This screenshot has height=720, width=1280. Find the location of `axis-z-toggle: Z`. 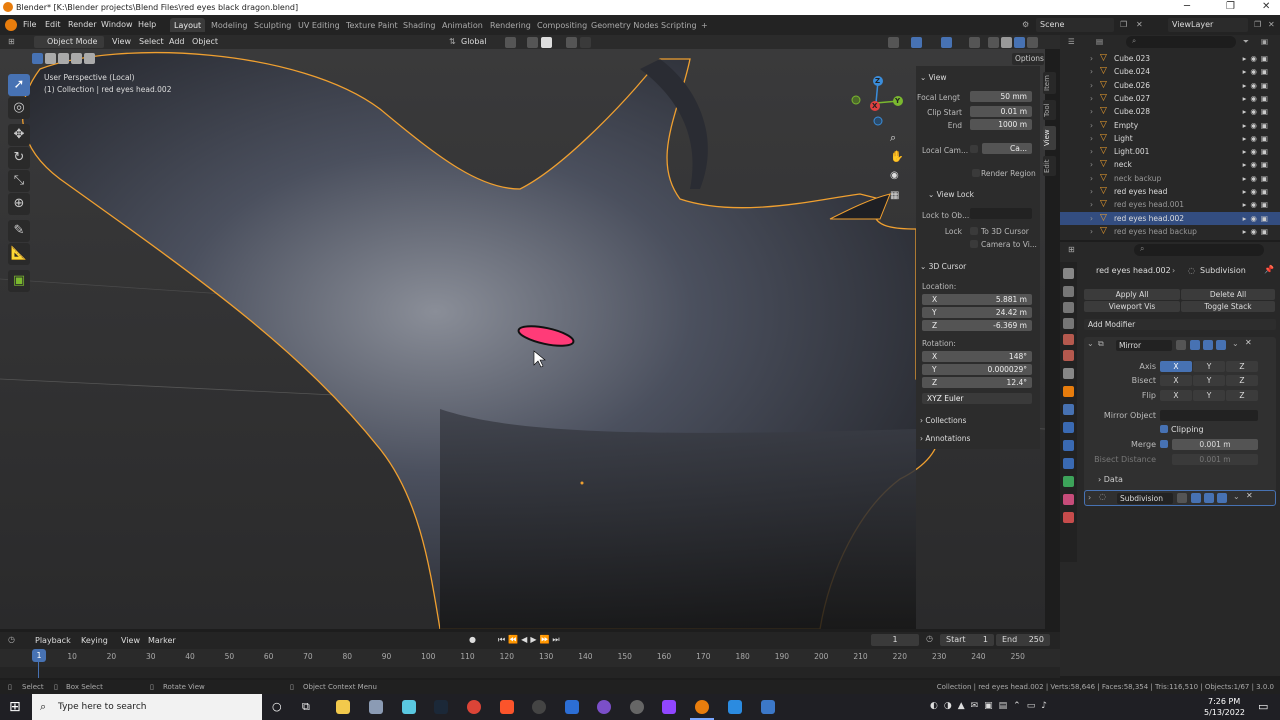

axis-z-toggle: Z is located at coordinates (1242, 366).